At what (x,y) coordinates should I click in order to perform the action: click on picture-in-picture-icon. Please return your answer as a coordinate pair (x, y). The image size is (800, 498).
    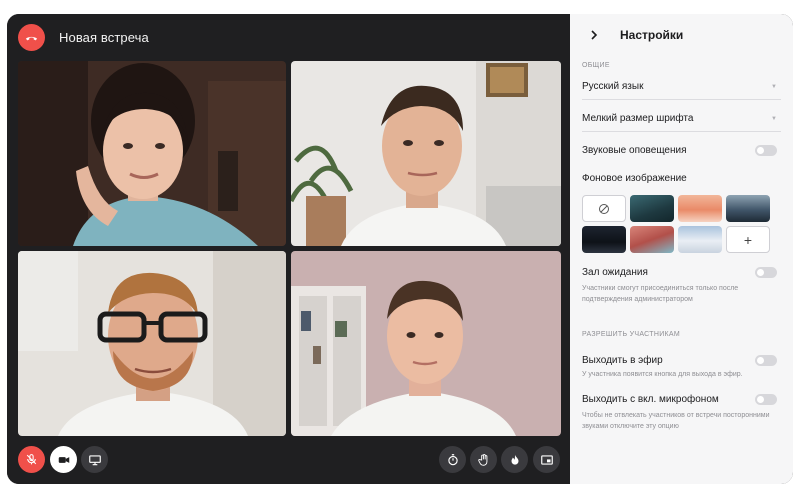
    Looking at the image, I should click on (546, 459).